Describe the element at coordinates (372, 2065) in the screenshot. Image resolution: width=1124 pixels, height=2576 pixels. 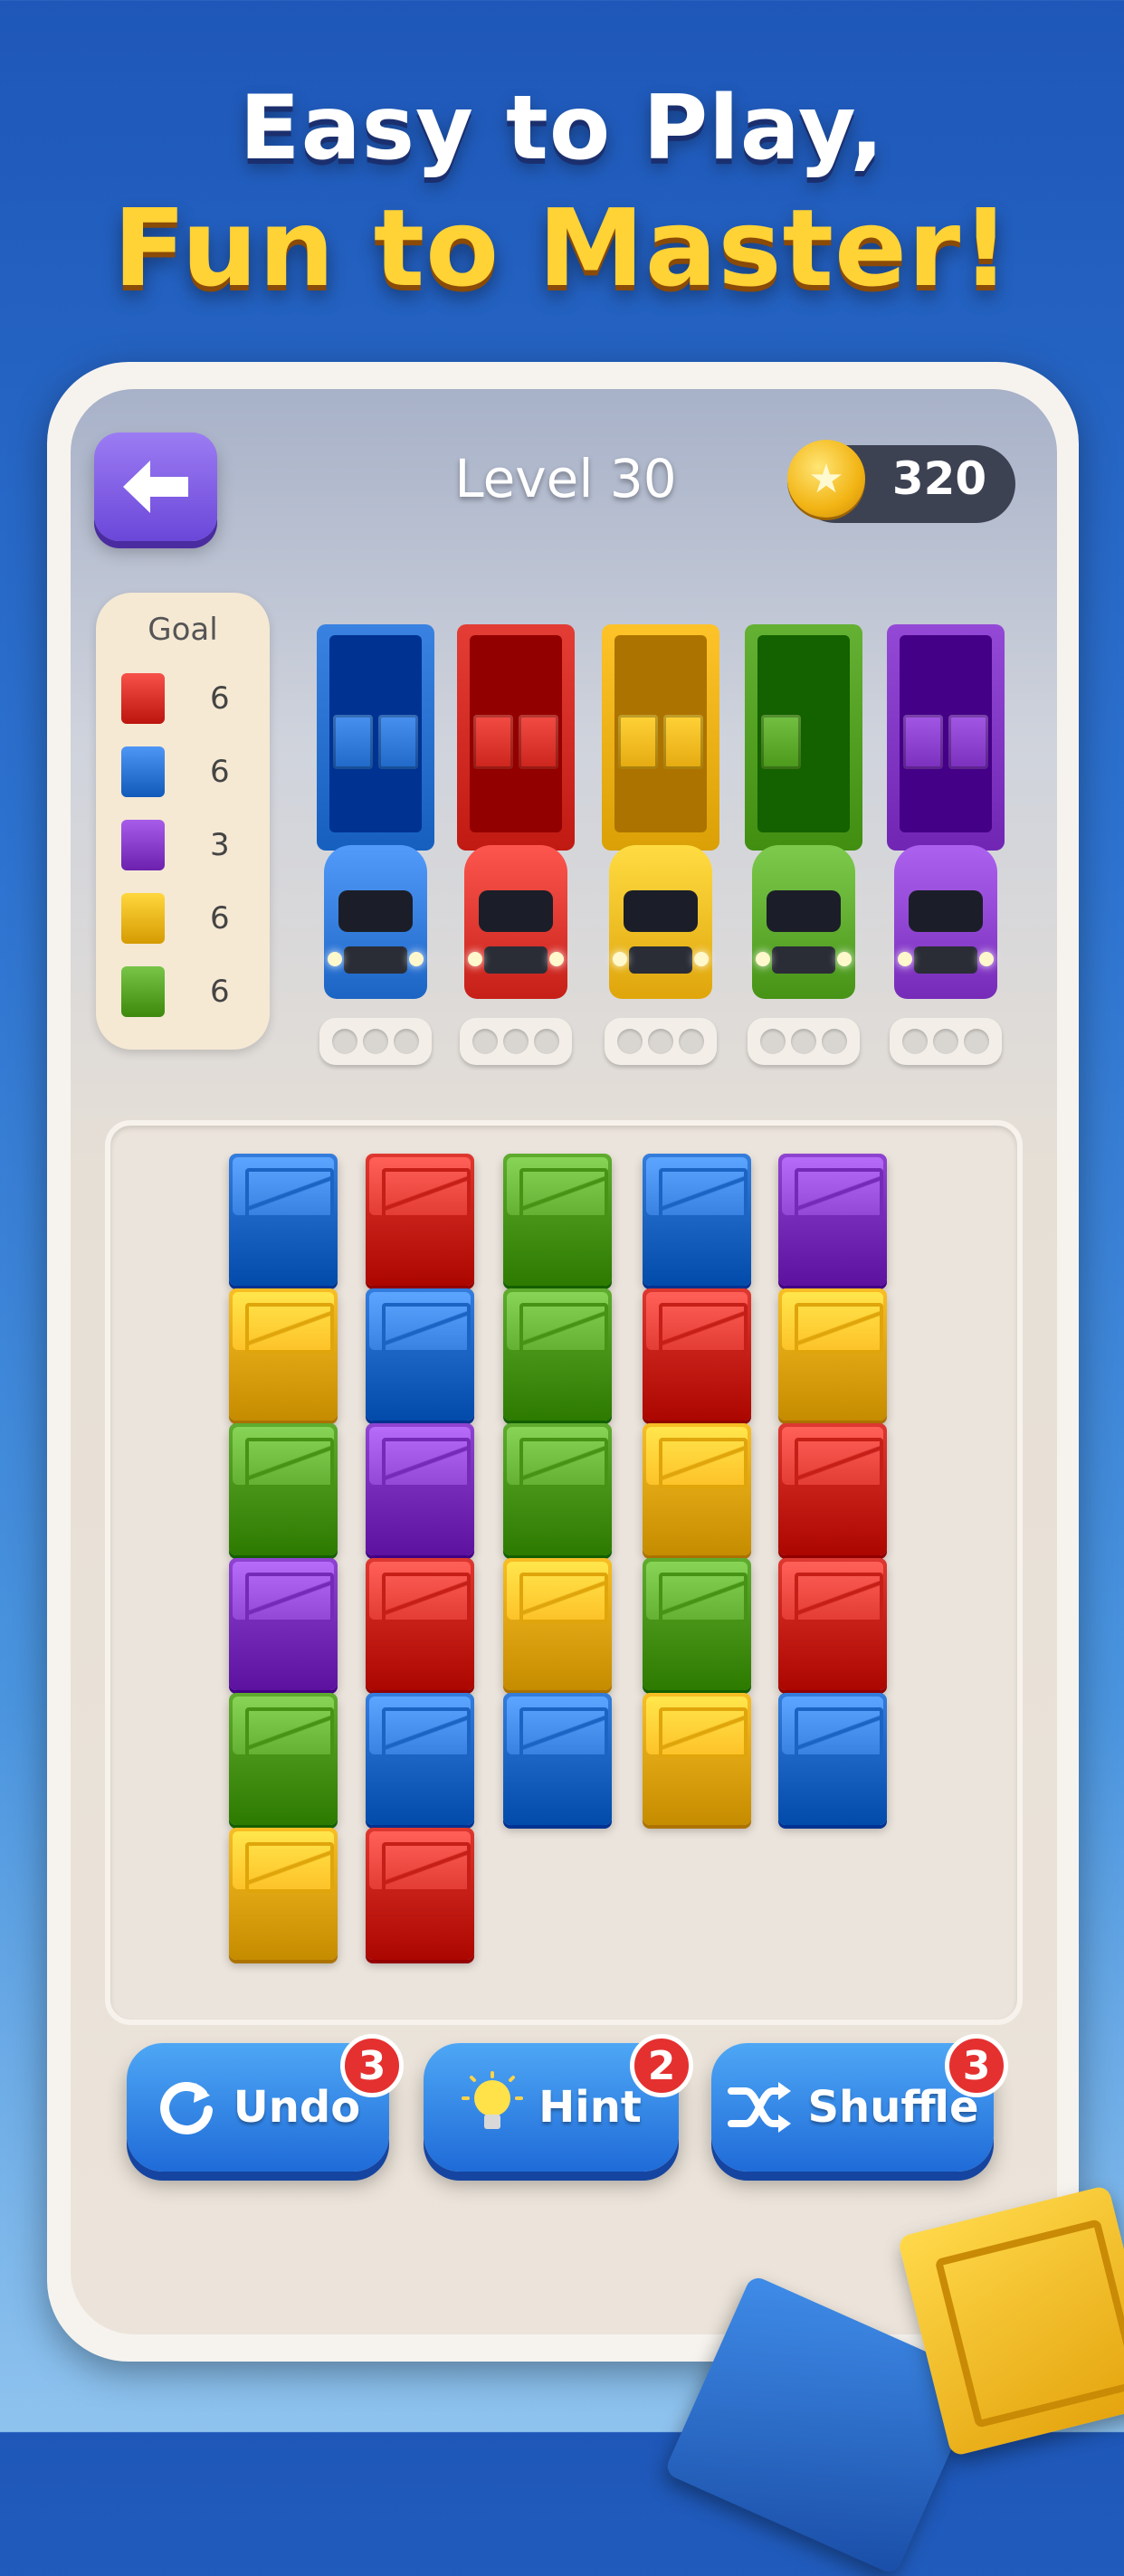
I see `undo-count-badge: 3` at that location.